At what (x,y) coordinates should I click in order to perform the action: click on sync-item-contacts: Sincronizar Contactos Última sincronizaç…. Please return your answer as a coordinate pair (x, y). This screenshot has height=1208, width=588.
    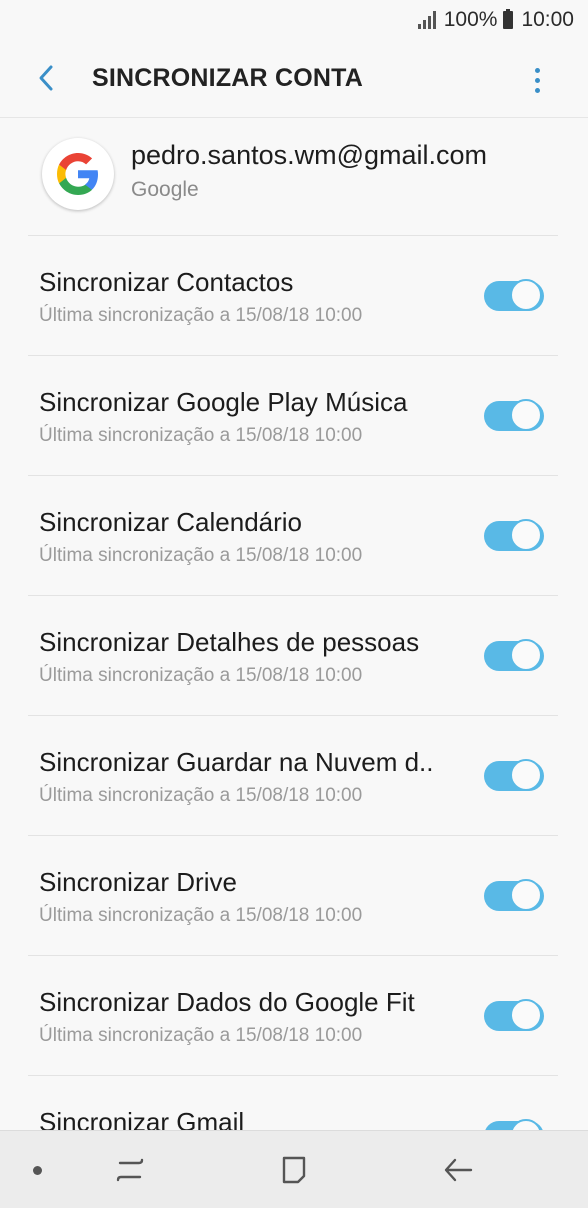
    Looking at the image, I should click on (294, 296).